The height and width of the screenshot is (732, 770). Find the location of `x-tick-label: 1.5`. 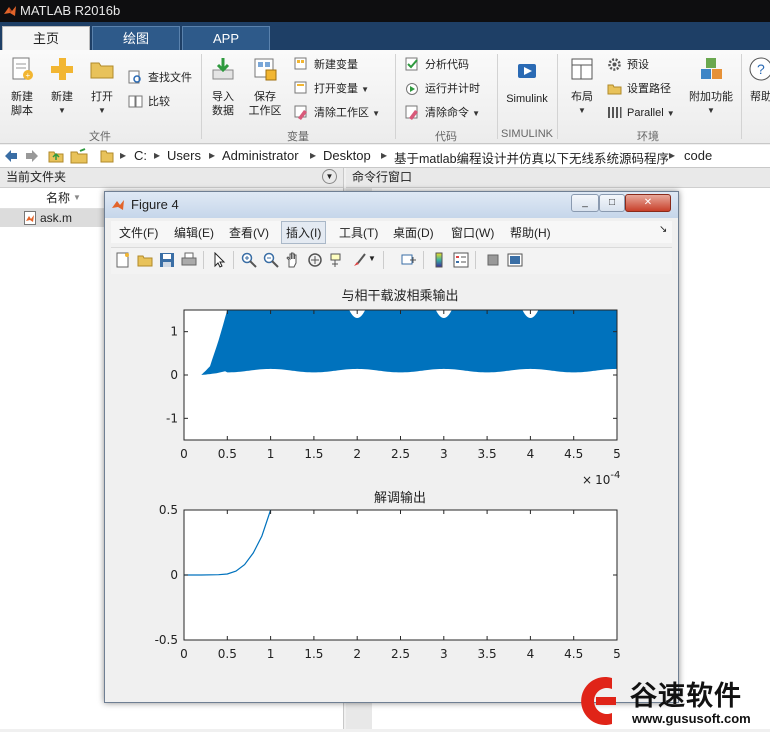

x-tick-label: 1.5 is located at coordinates (313, 454).